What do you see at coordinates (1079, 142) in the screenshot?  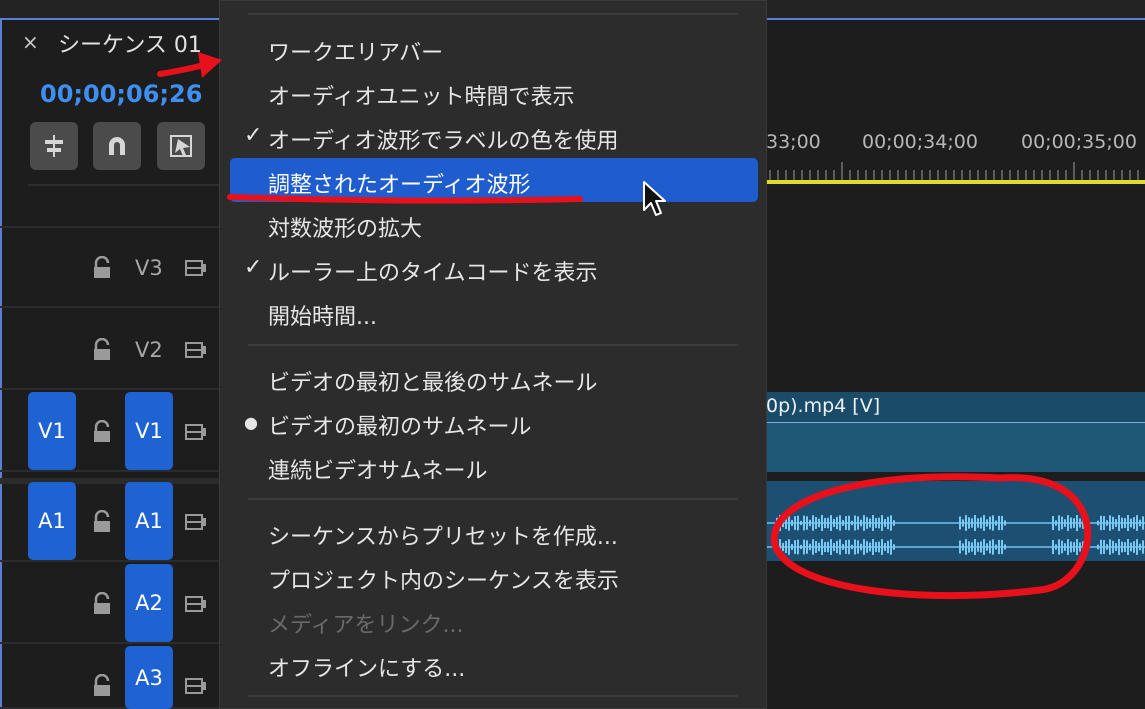 I see `ruler-label: 00;00;35;00` at bounding box center [1079, 142].